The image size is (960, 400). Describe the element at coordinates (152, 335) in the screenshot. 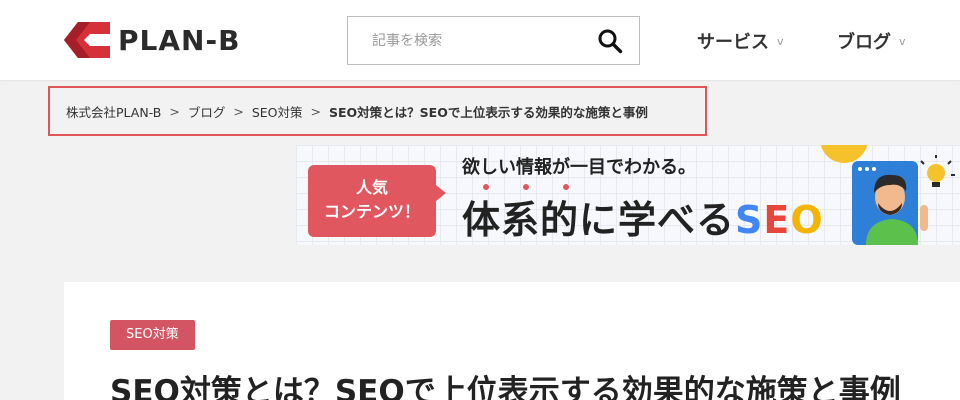

I see `category-tag: SEO対策` at that location.